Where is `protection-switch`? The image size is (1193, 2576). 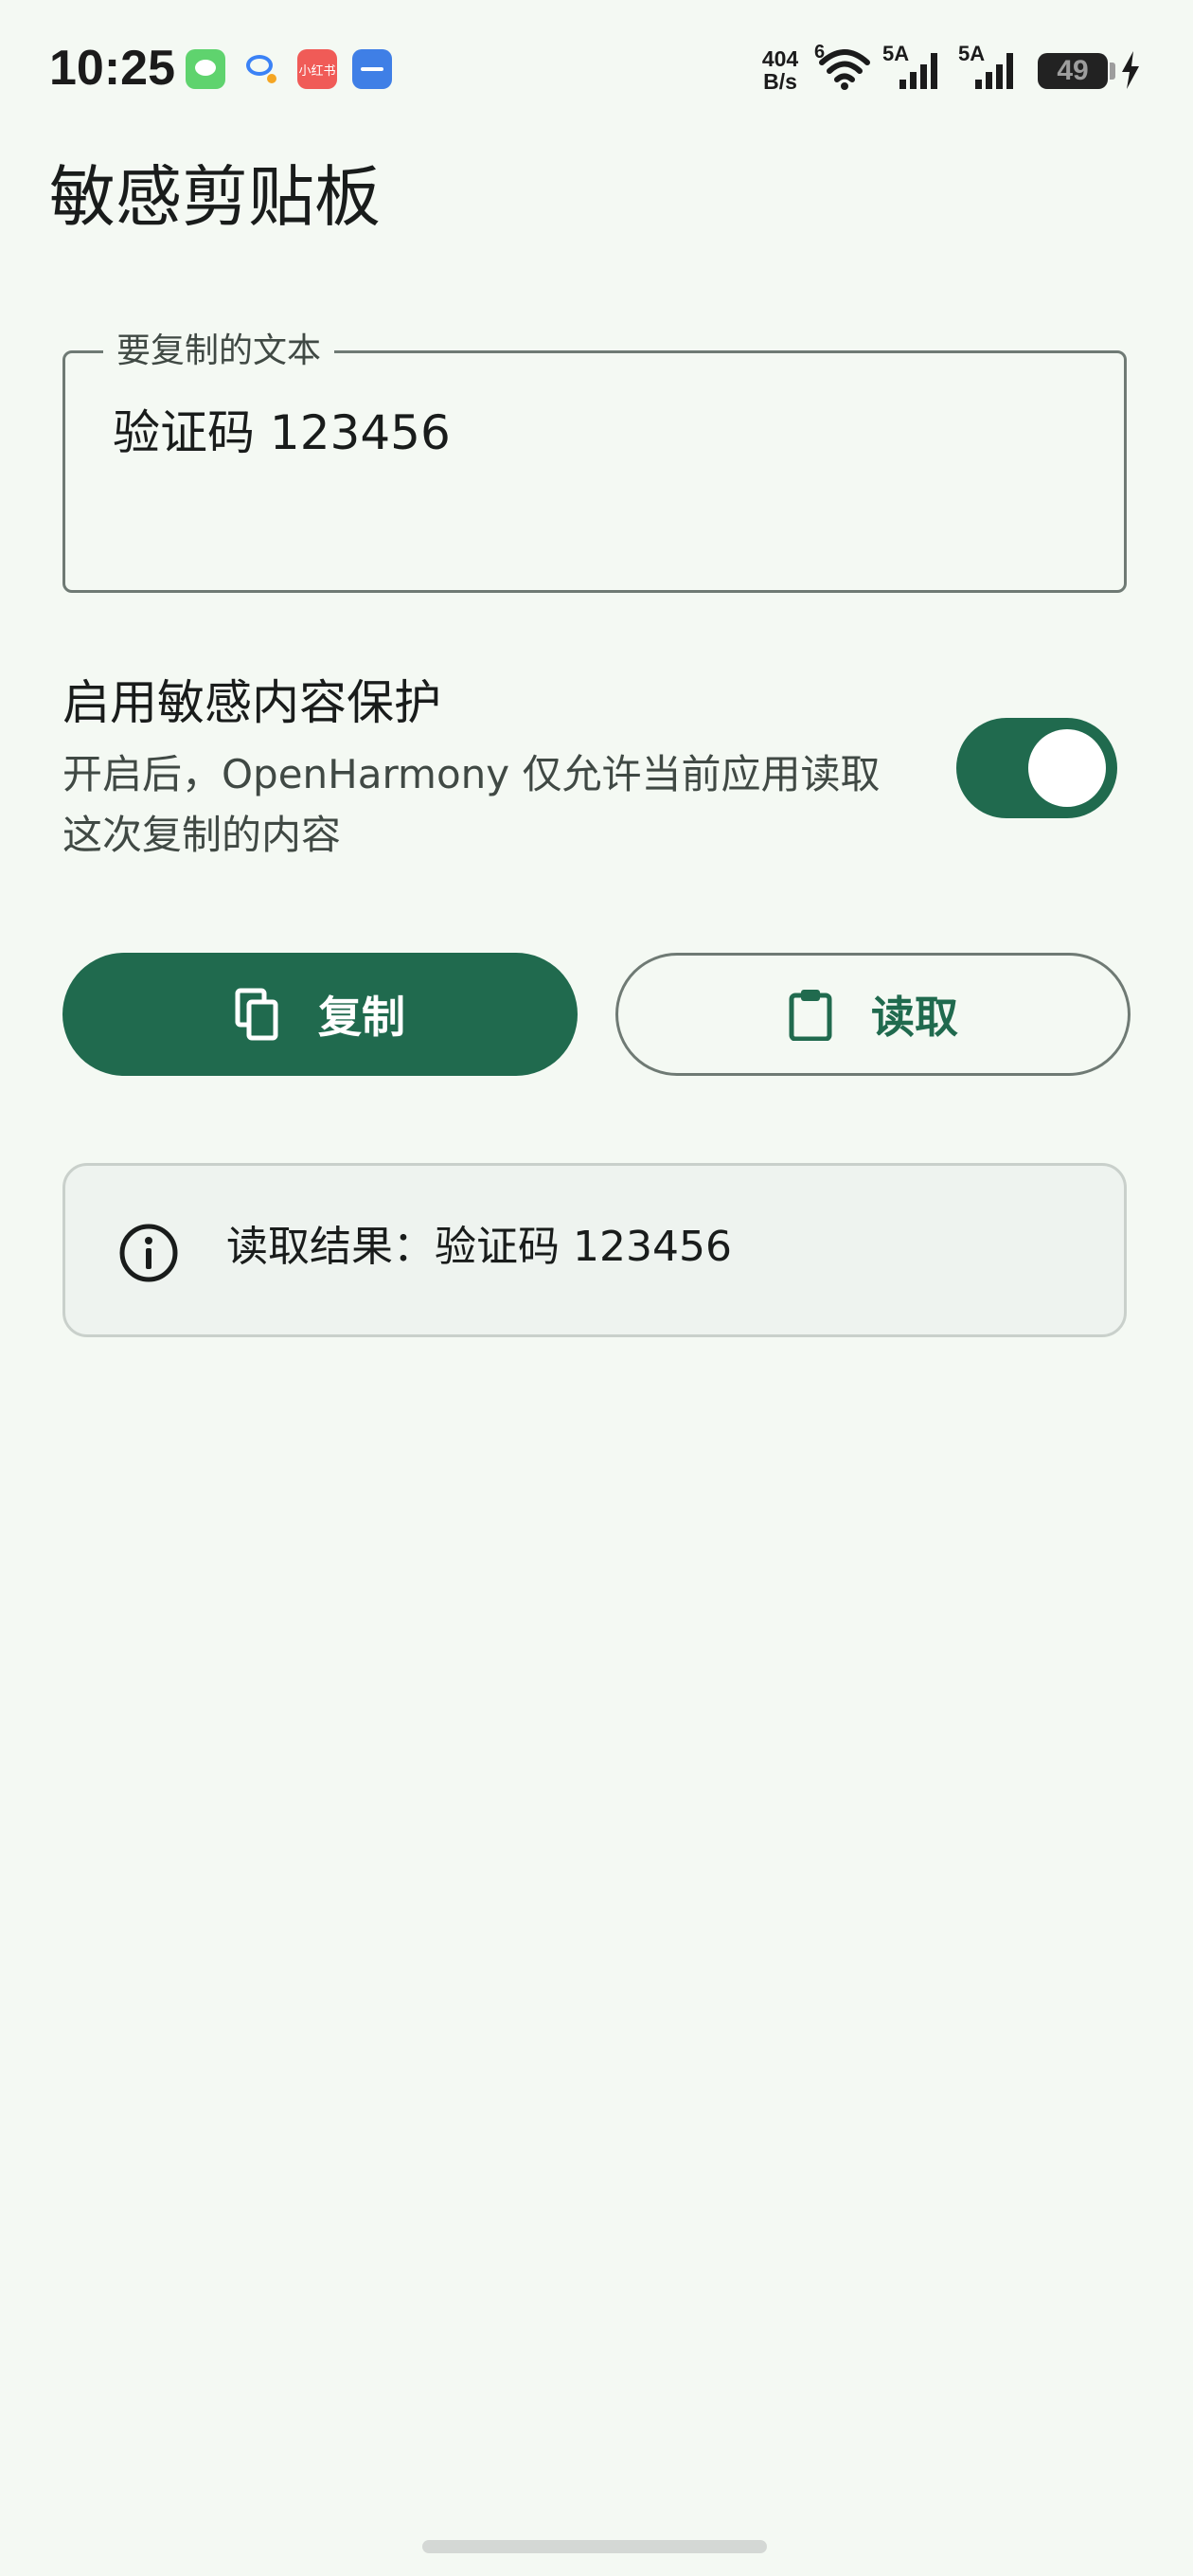 protection-switch is located at coordinates (1036, 768).